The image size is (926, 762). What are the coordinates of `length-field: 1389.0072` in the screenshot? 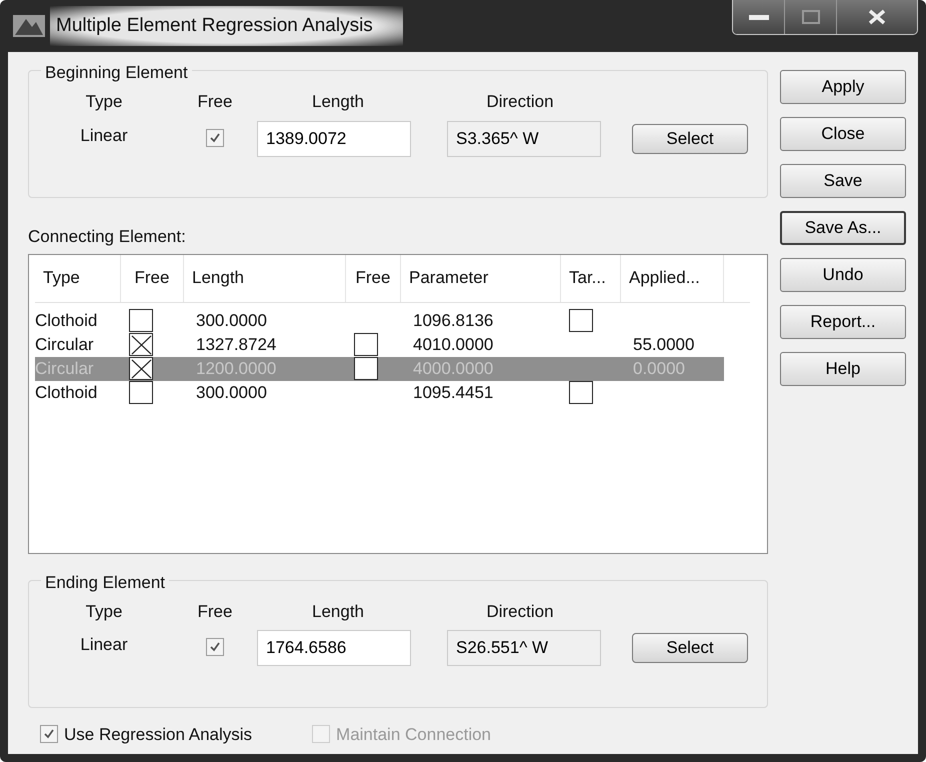 It's located at (334, 138).